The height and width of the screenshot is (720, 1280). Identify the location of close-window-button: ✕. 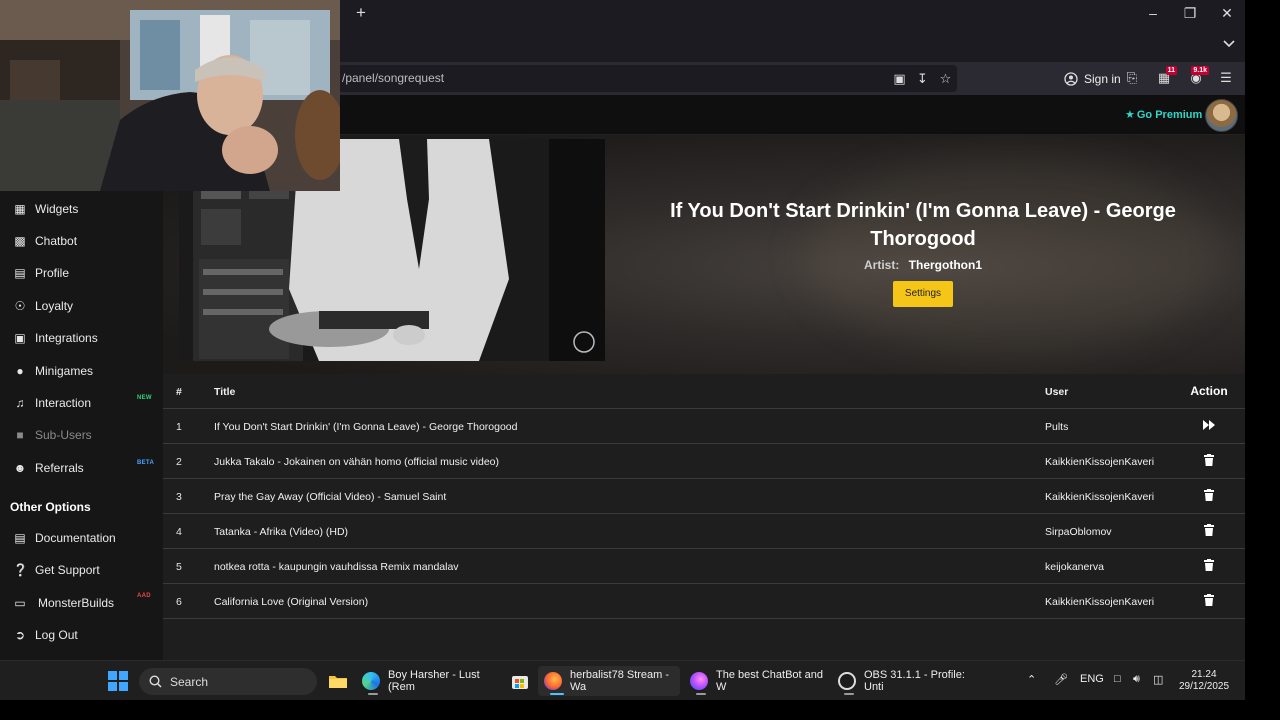
(1227, 13).